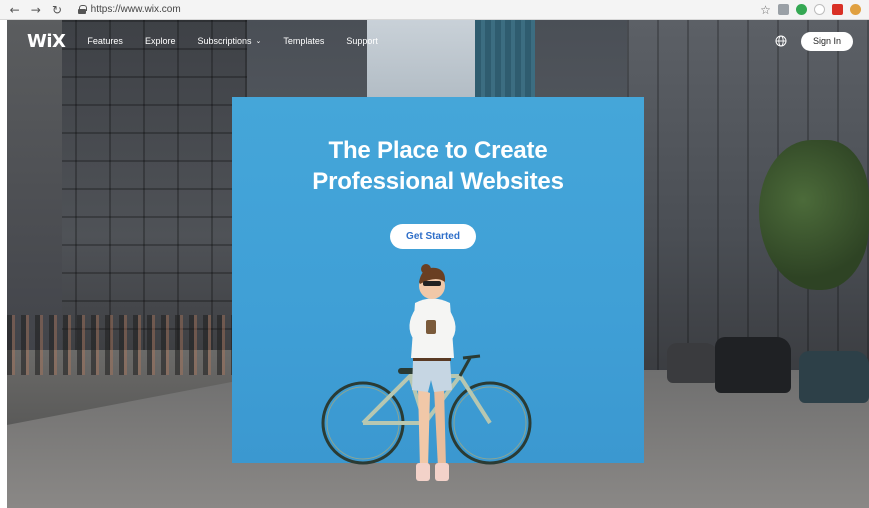 The height and width of the screenshot is (508, 869). I want to click on background-tree, so click(814, 215).